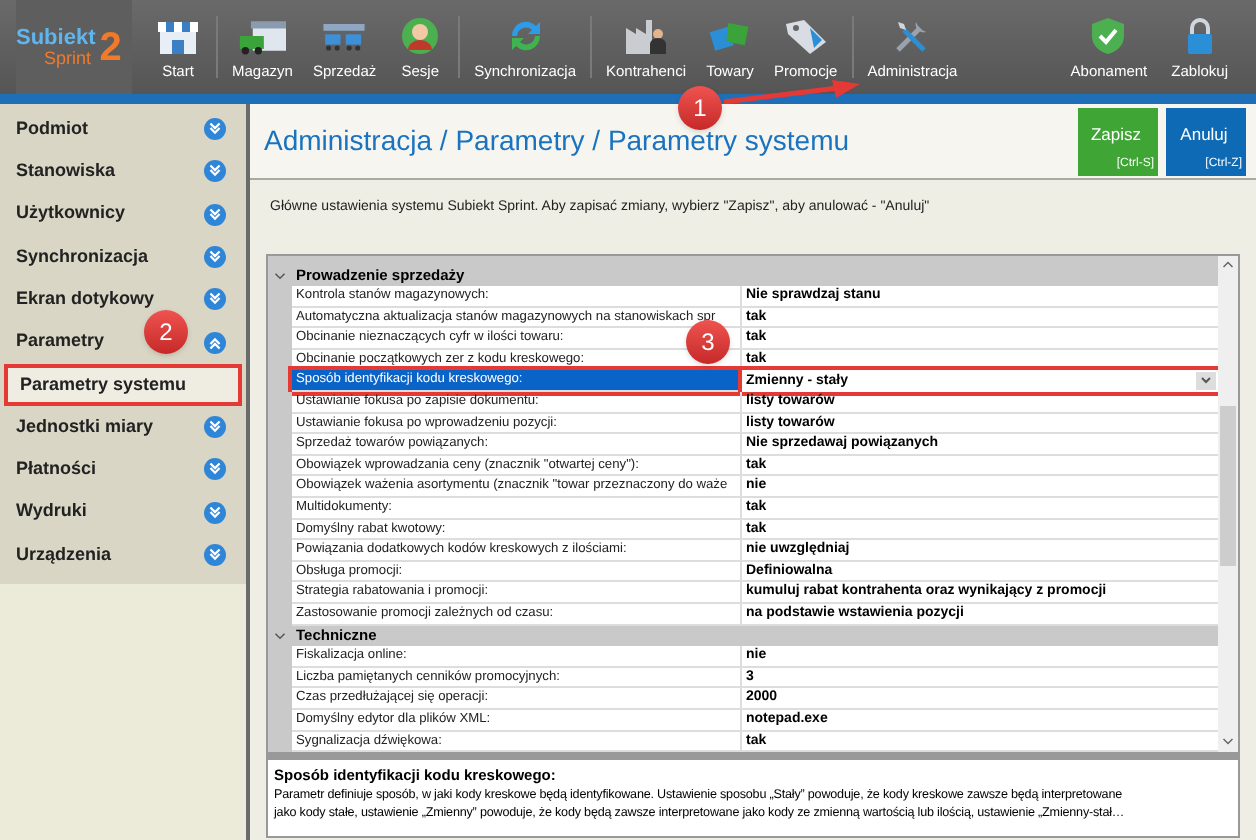 This screenshot has width=1256, height=840. What do you see at coordinates (646, 35) in the screenshot?
I see `factory-person-icon` at bounding box center [646, 35].